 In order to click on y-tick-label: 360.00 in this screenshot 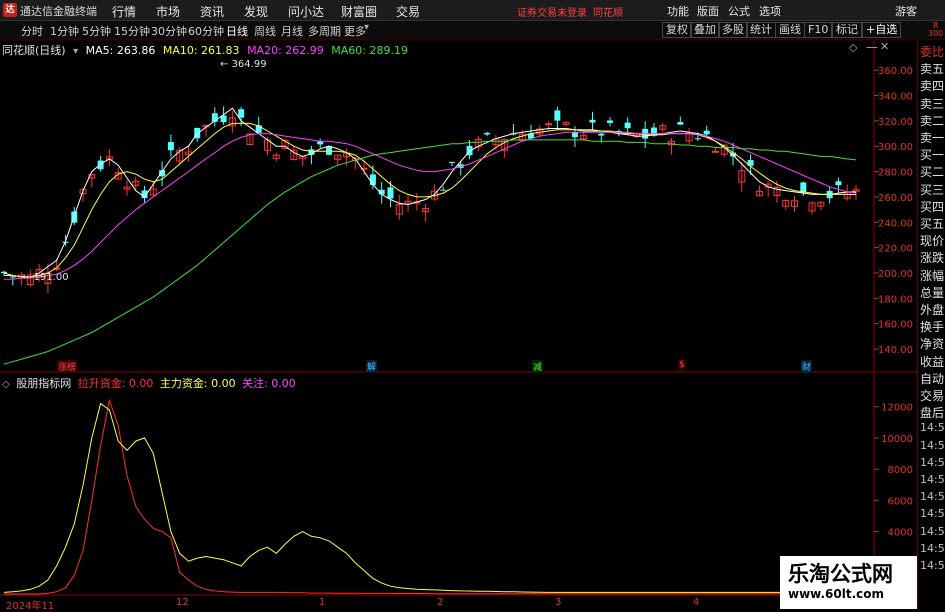, I will do `click(895, 71)`.